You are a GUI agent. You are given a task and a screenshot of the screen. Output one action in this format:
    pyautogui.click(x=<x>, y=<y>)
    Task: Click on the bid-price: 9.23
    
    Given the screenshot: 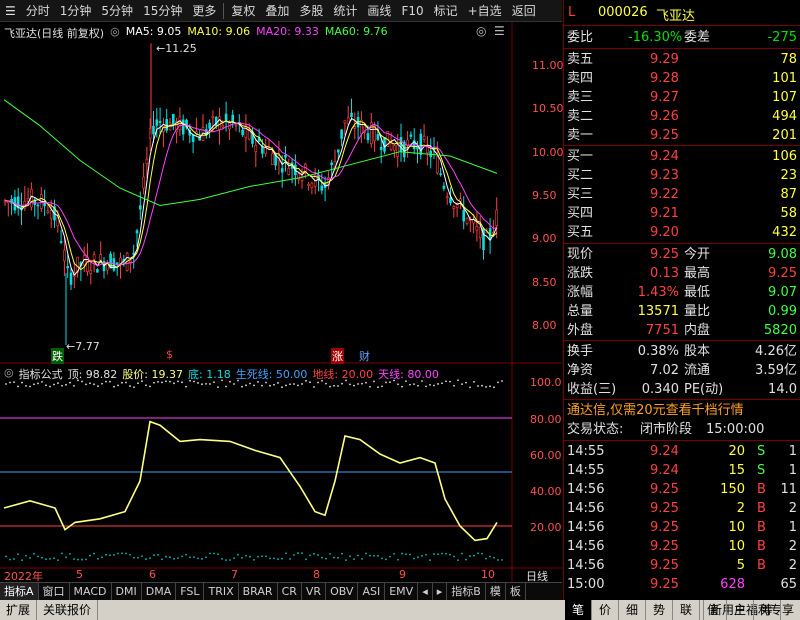 What is the action you would take?
    pyautogui.click(x=664, y=175)
    